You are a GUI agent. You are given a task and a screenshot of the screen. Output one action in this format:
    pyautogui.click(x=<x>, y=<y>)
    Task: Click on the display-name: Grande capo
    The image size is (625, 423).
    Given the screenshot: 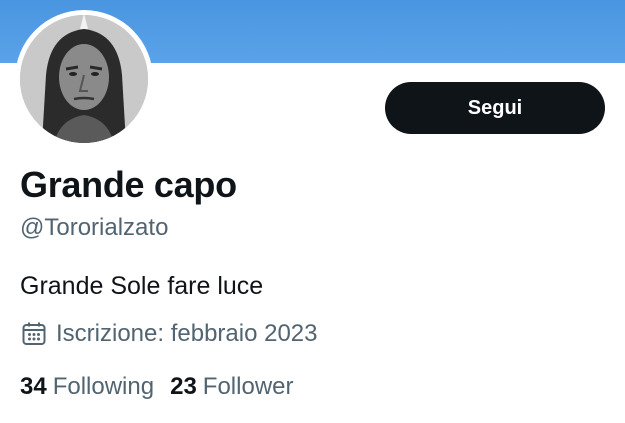 What is the action you would take?
    pyautogui.click(x=128, y=184)
    